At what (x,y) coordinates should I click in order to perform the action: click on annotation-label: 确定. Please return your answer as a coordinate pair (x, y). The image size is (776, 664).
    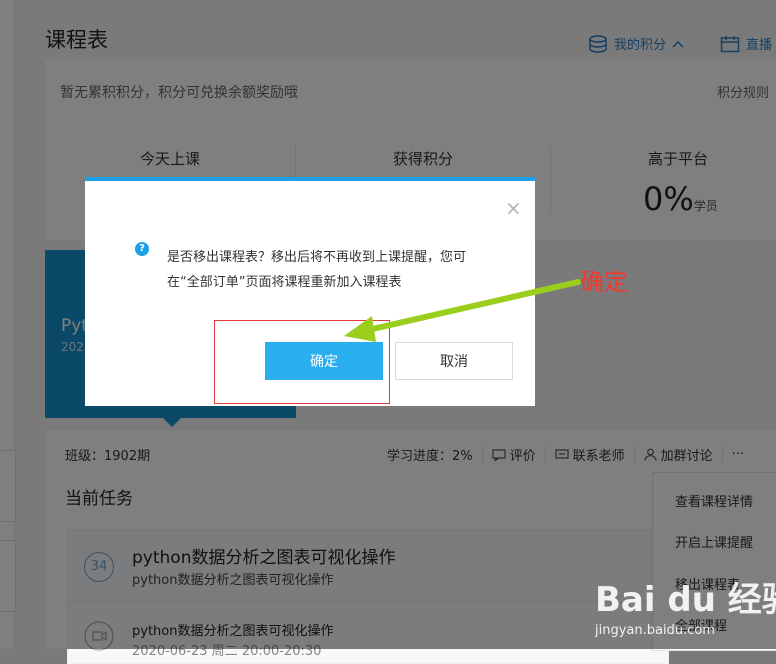
    Looking at the image, I should click on (604, 282).